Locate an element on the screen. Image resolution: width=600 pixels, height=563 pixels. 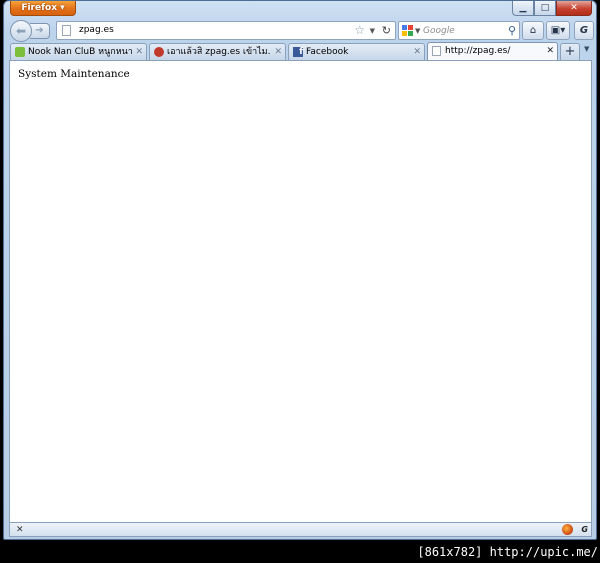
bookmark-star-icon: ☆ is located at coordinates (359, 30).